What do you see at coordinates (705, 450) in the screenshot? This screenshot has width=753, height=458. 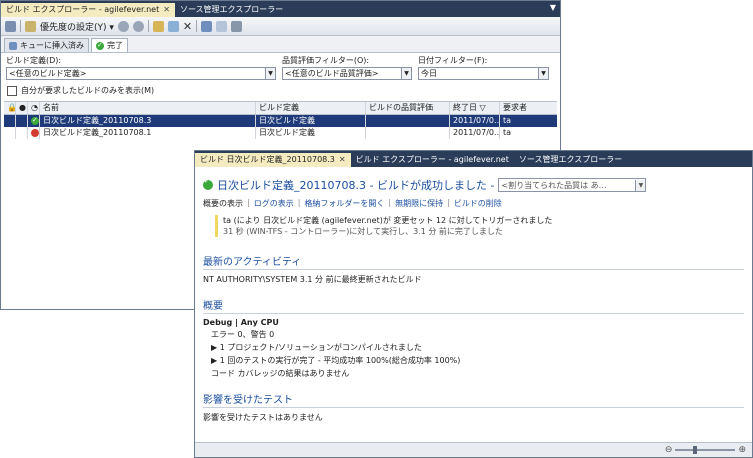 I see `zoom-slider` at bounding box center [705, 450].